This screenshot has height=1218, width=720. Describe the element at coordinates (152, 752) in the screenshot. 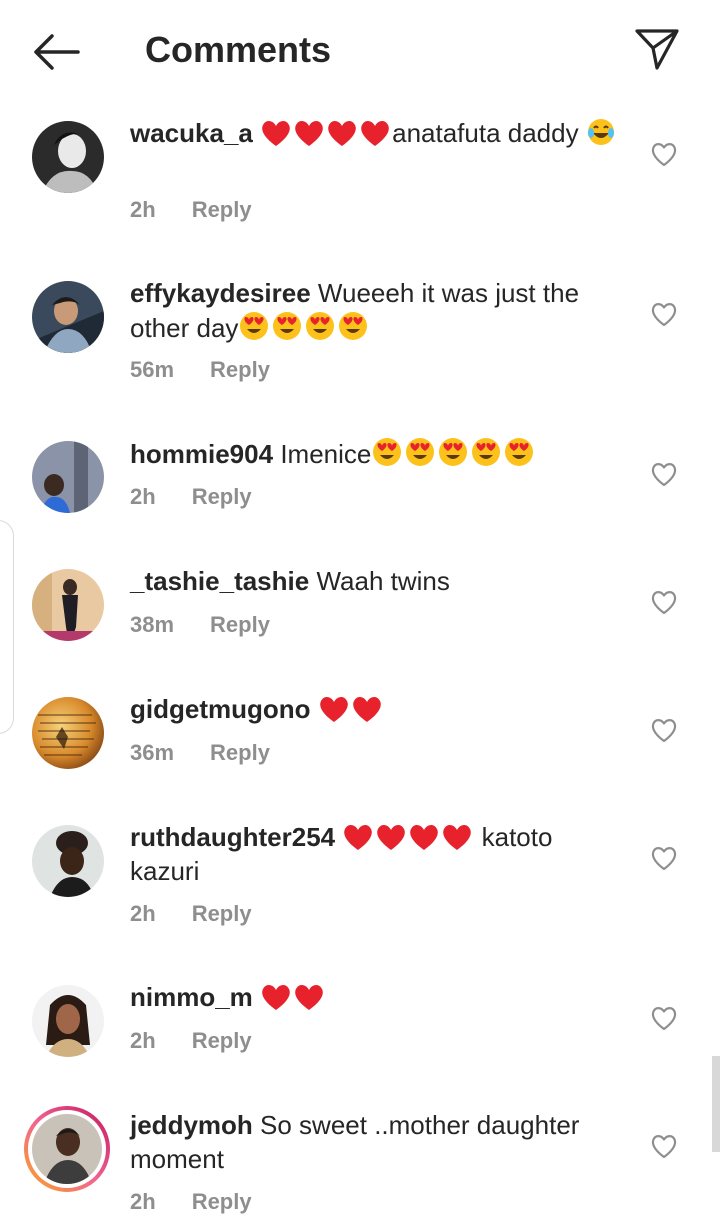

I see `comment-time: 36m` at that location.